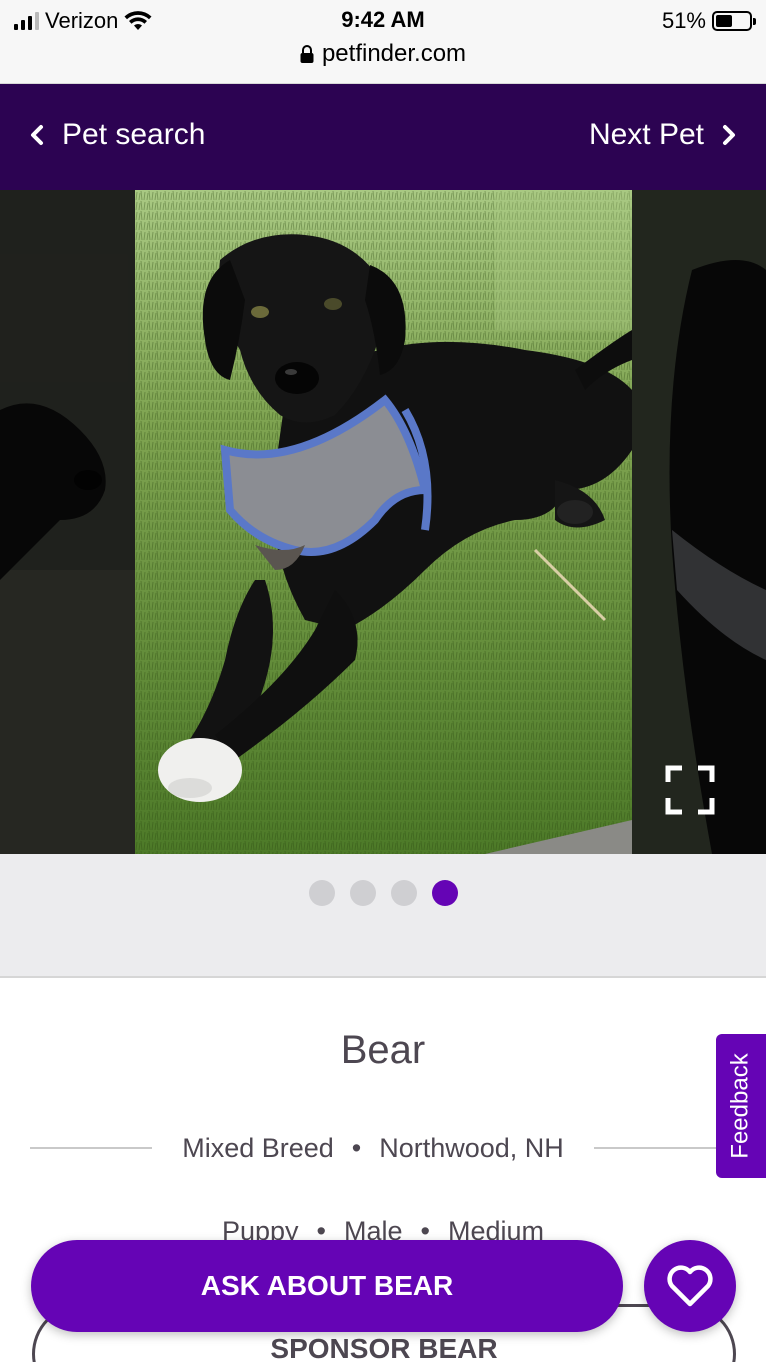 Image resolution: width=766 pixels, height=1362 pixels. I want to click on battery-info: 51%, so click(708, 21).